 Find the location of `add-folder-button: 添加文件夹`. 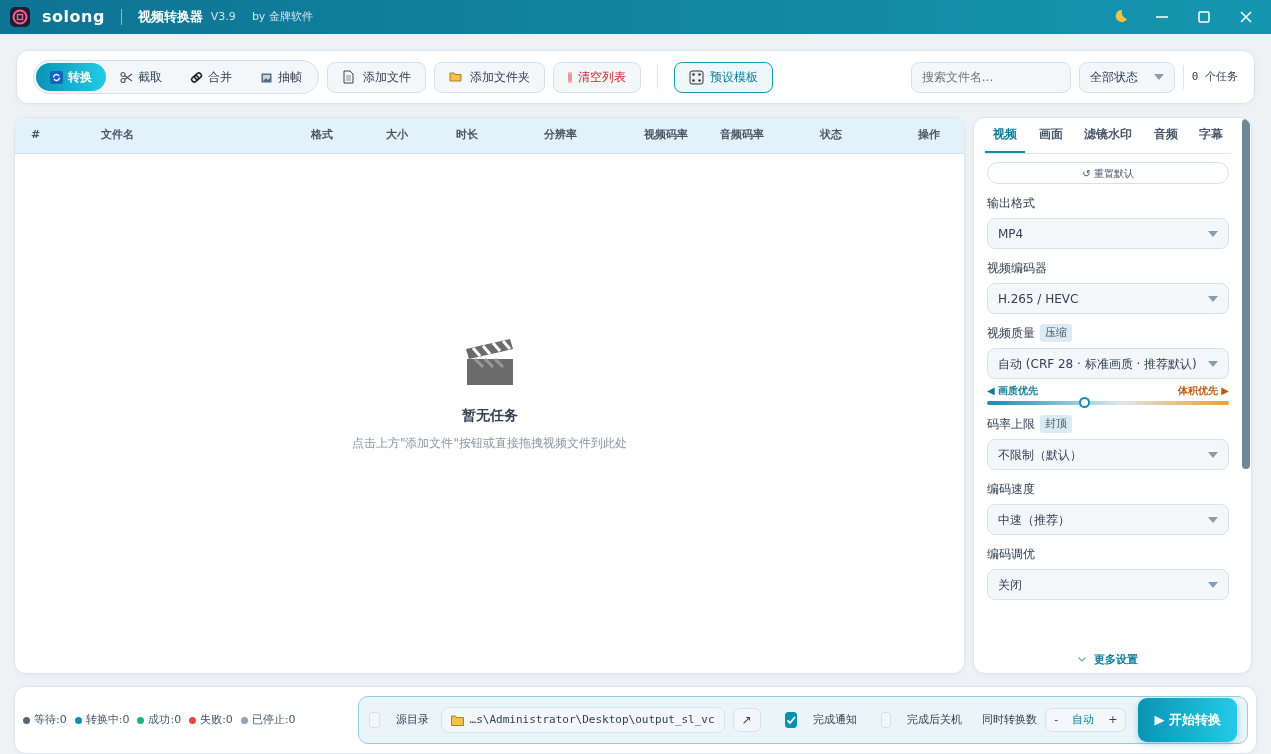

add-folder-button: 添加文件夹 is located at coordinates (489, 77).